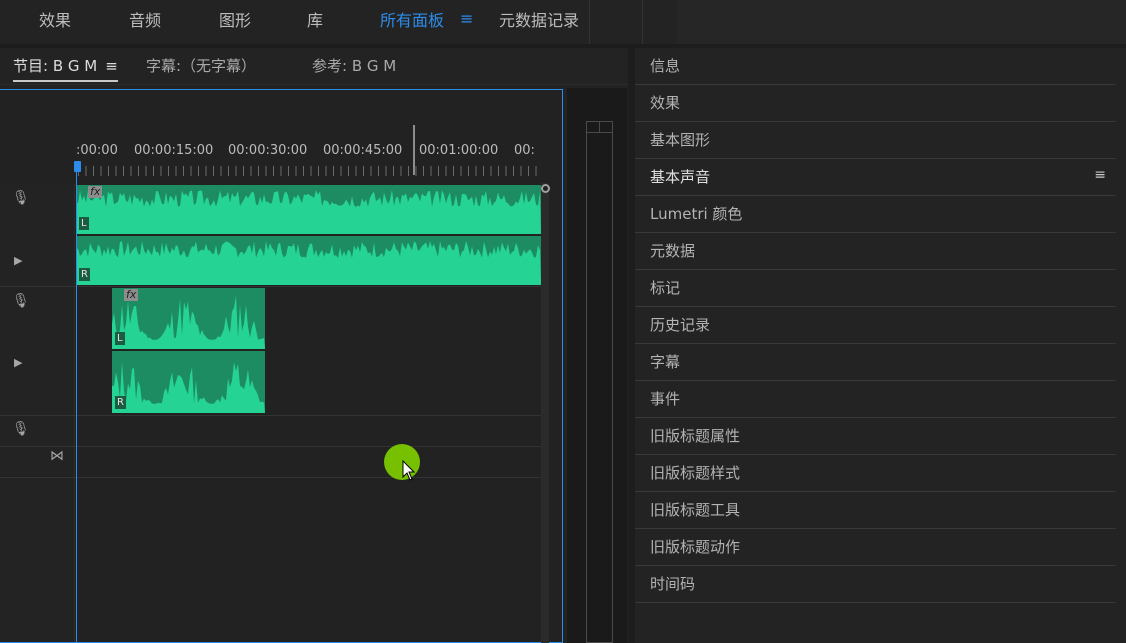 The height and width of the screenshot is (643, 1126). I want to click on playhead-line, so click(76, 406).